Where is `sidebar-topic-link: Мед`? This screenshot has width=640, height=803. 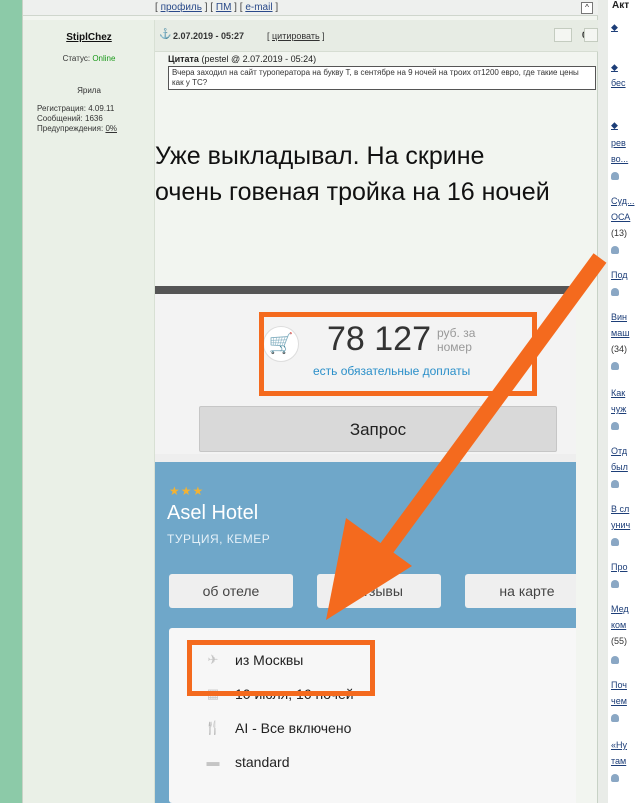
sidebar-topic-link: Мед is located at coordinates (620, 609).